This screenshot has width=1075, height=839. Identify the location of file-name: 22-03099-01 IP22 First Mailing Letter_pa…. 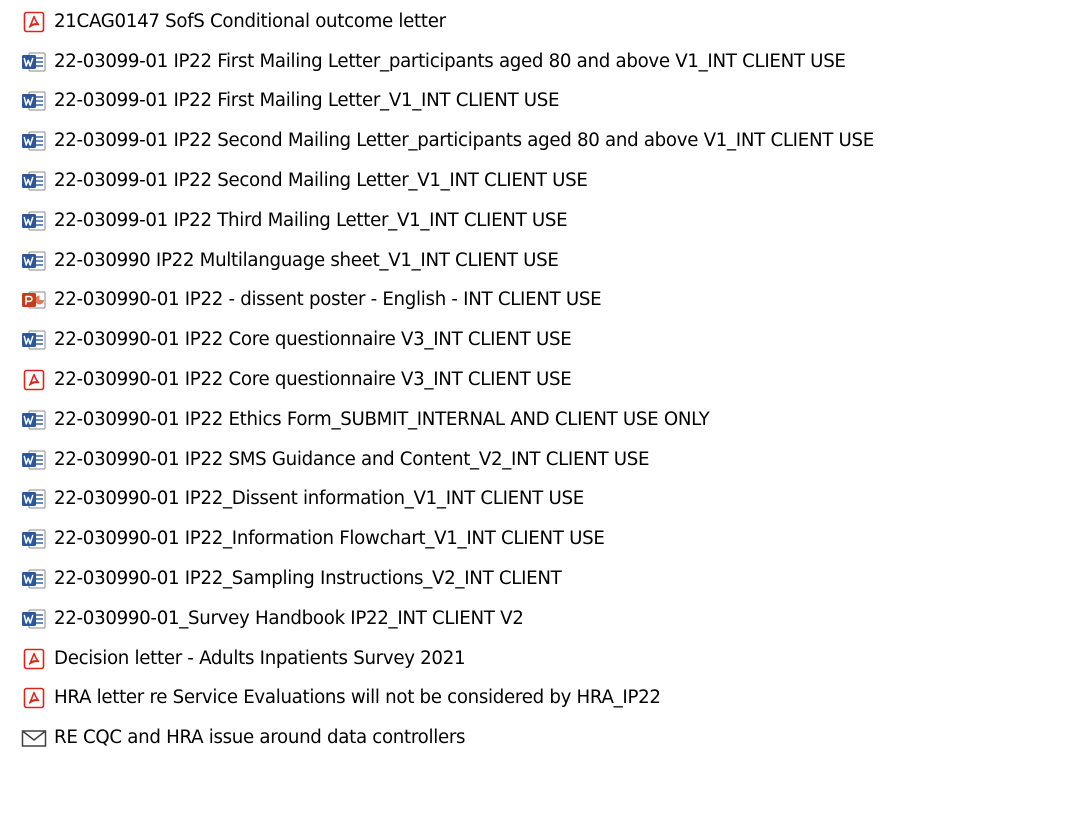
(450, 61).